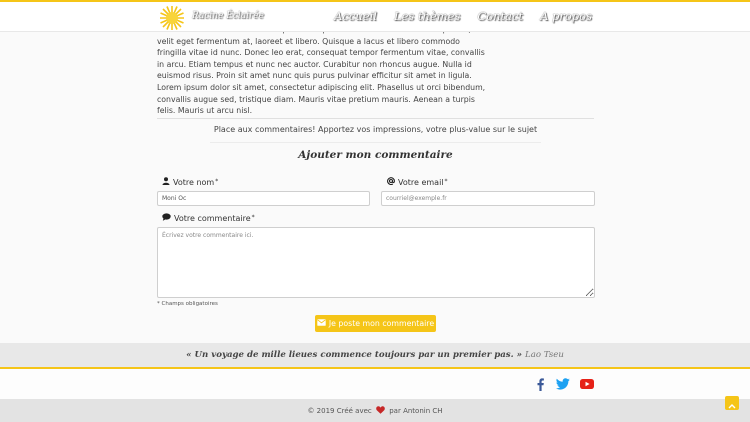 Image resolution: width=750 pixels, height=422 pixels. Describe the element at coordinates (375, 384) in the screenshot. I see `social-band` at that location.